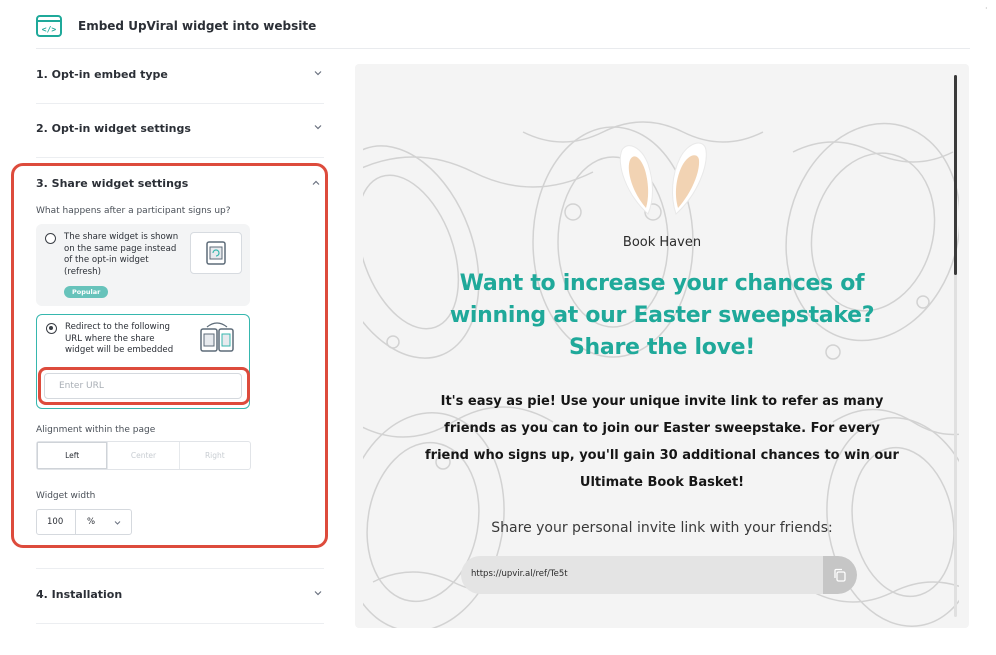 The image size is (996, 655). What do you see at coordinates (662, 242) in the screenshot?
I see `brand-name: Book Haven` at bounding box center [662, 242].